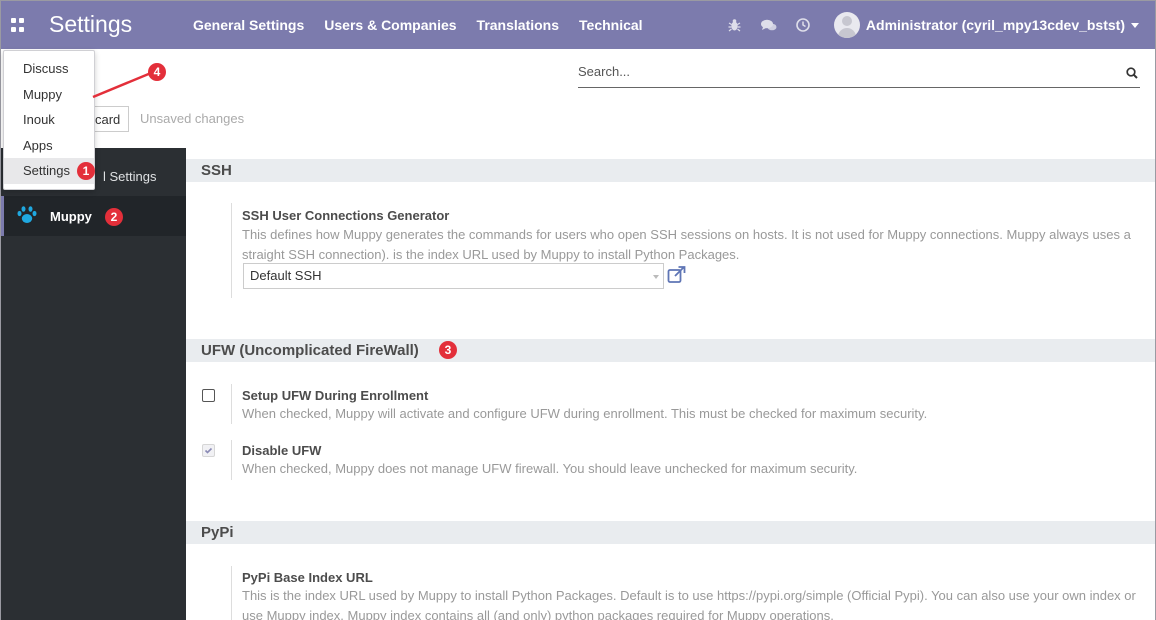 The height and width of the screenshot is (620, 1156). What do you see at coordinates (310, 350) in the screenshot?
I see `section-header-label: UFW (Uncomplicated FireWall)` at bounding box center [310, 350].